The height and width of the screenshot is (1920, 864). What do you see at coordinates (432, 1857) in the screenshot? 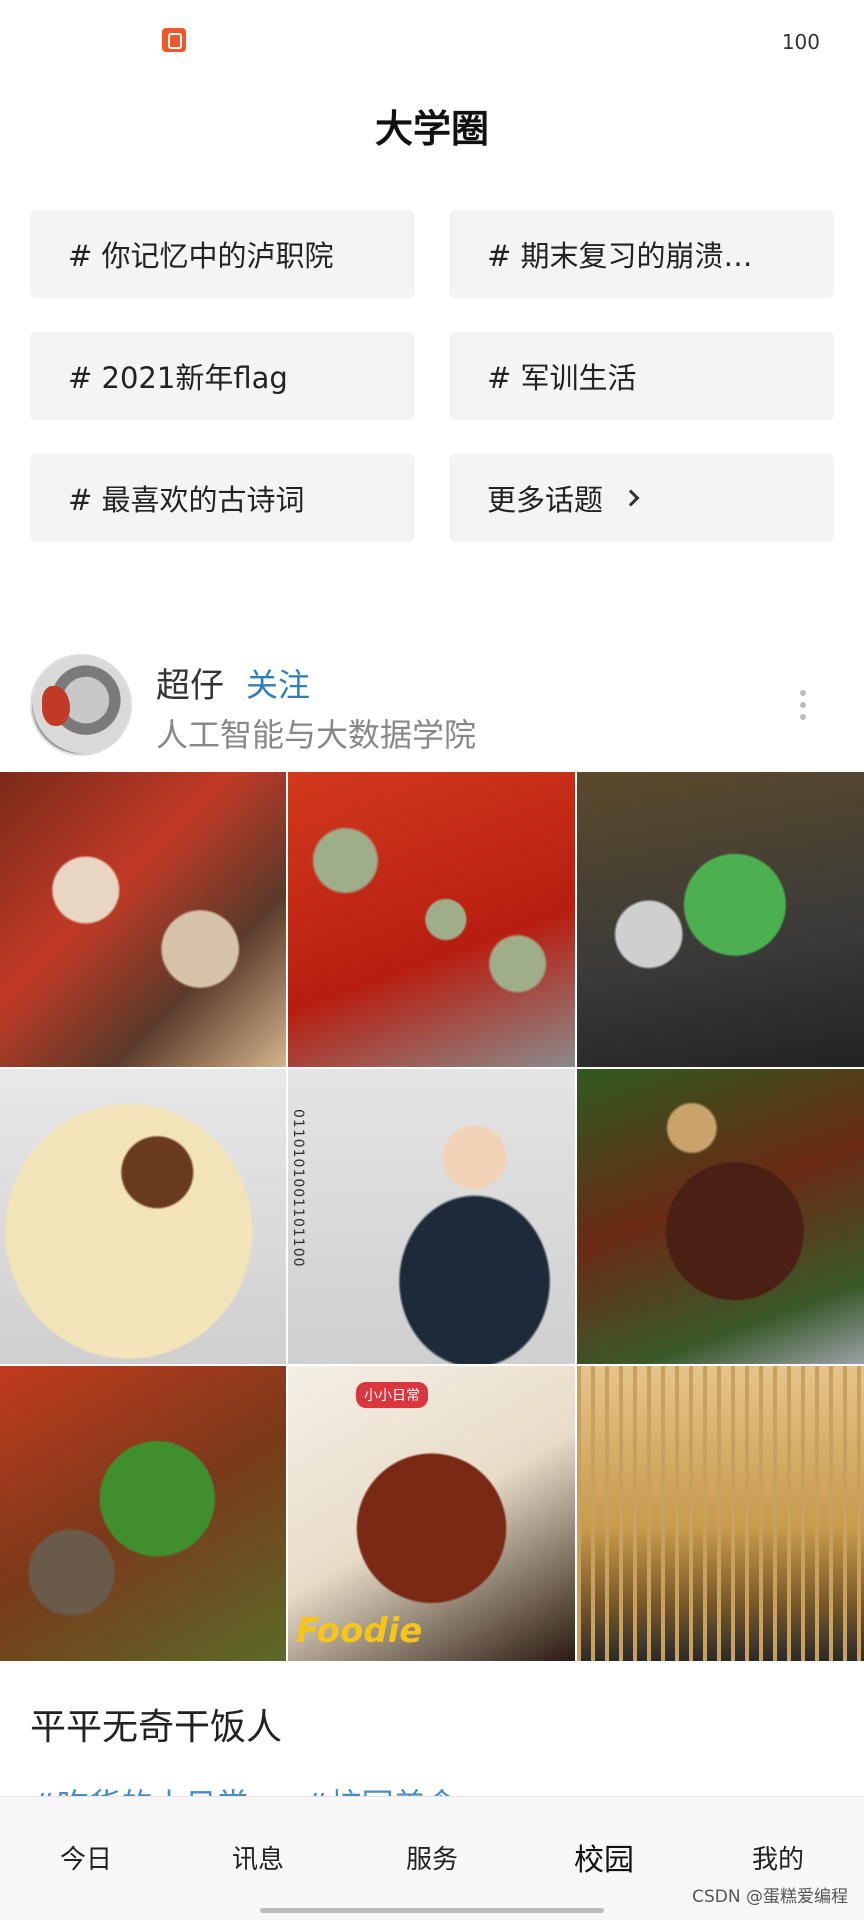
I see `tab-services: 服务` at bounding box center [432, 1857].